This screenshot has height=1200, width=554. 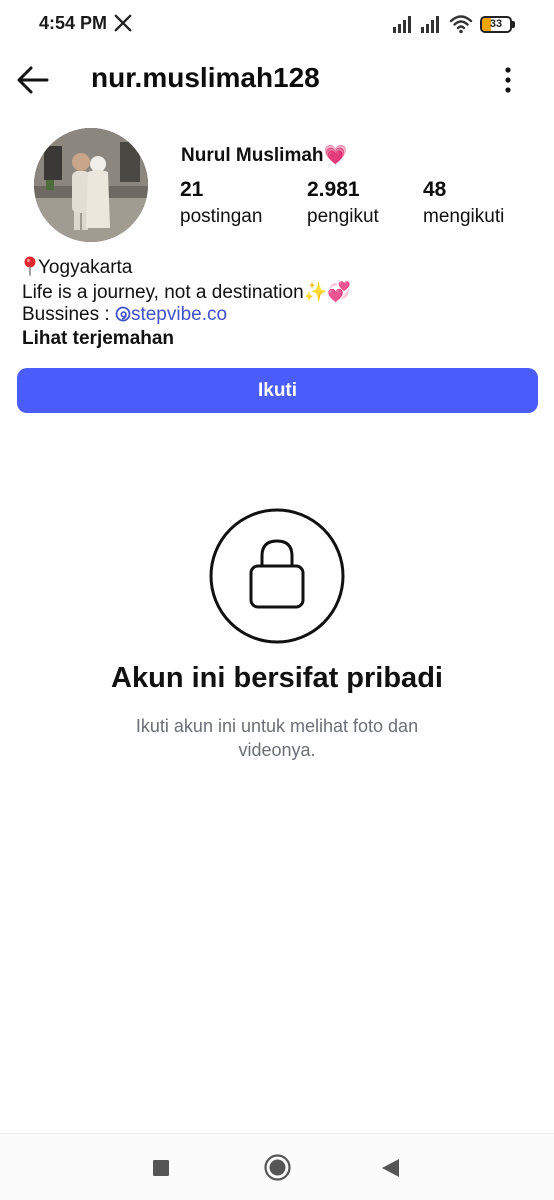 What do you see at coordinates (390, 1168) in the screenshot?
I see `back-icon` at bounding box center [390, 1168].